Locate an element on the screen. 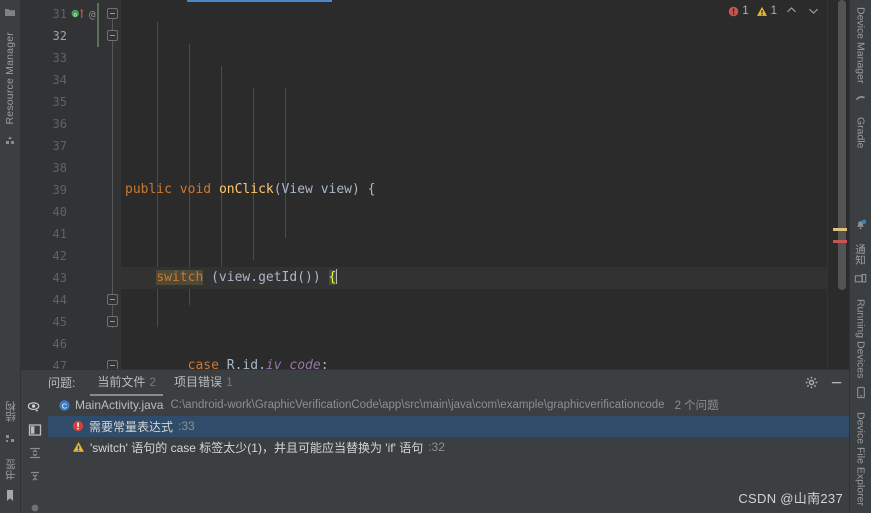 The height and width of the screenshot is (513, 871). left-tool-window-bar: Resource Manager 结构 书签 is located at coordinates (10, 256).